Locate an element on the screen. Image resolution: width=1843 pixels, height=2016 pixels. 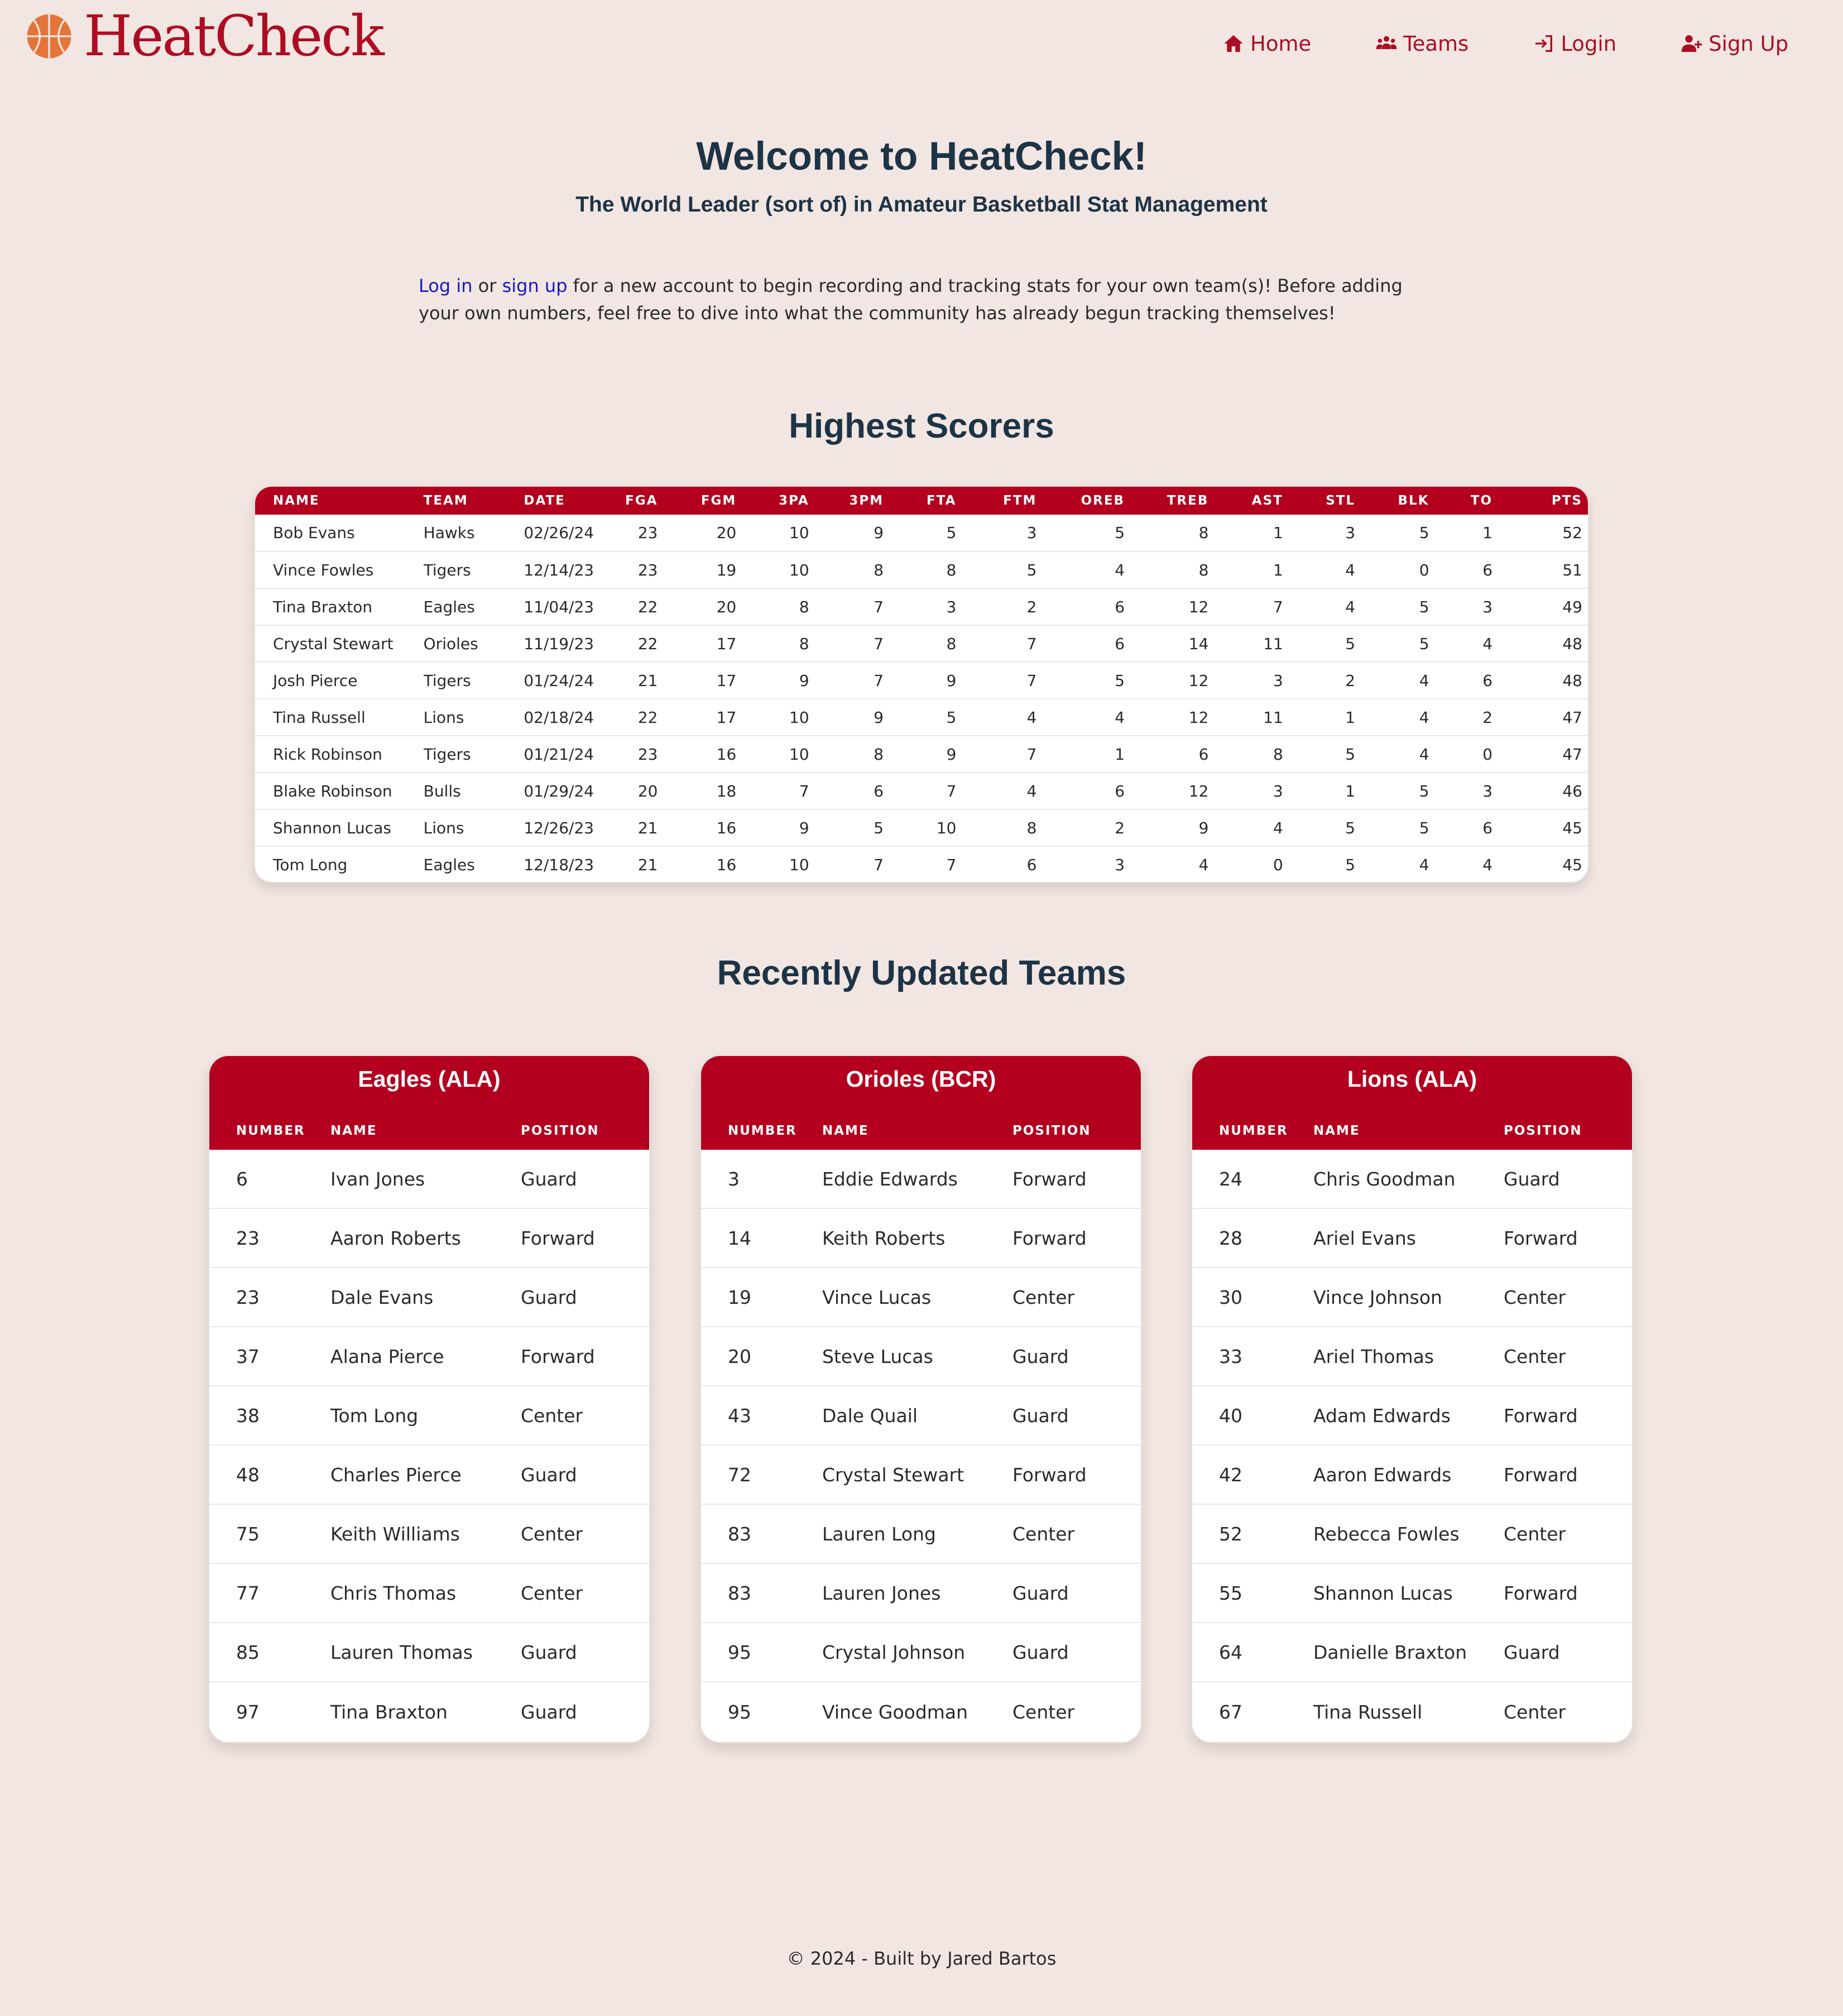
player-number: 72 is located at coordinates (740, 1474).